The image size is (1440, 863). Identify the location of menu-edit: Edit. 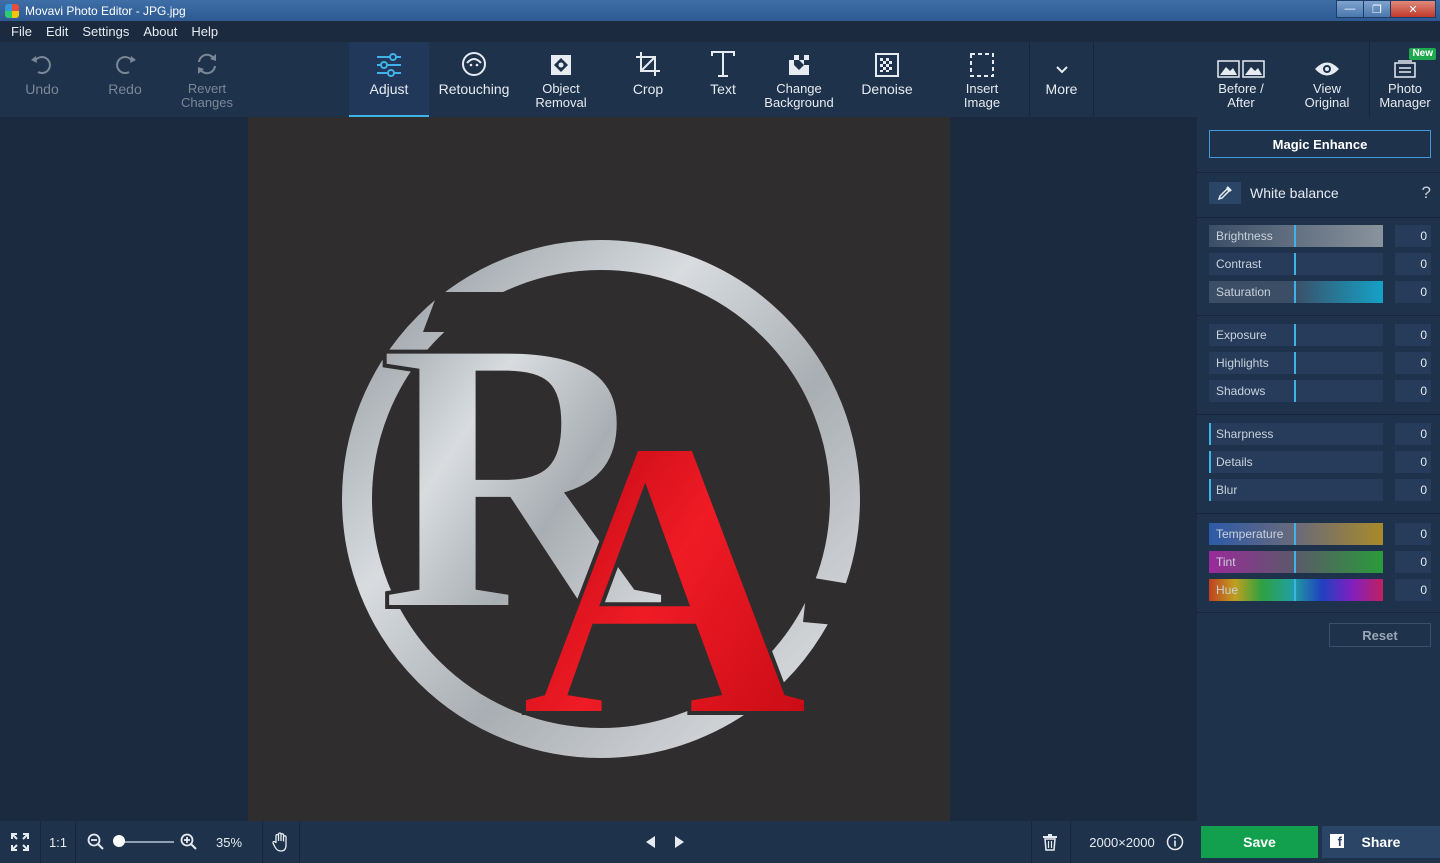
(57, 31).